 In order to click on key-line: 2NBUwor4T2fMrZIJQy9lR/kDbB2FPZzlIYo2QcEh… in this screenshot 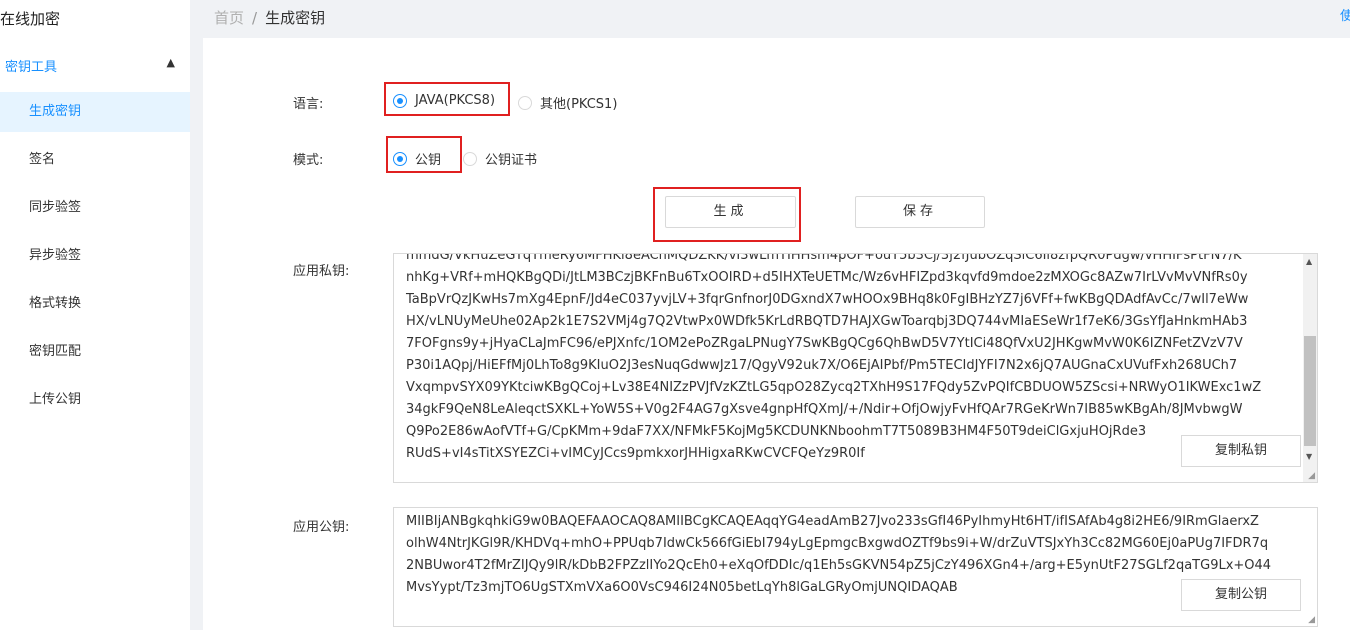, I will do `click(839, 565)`.